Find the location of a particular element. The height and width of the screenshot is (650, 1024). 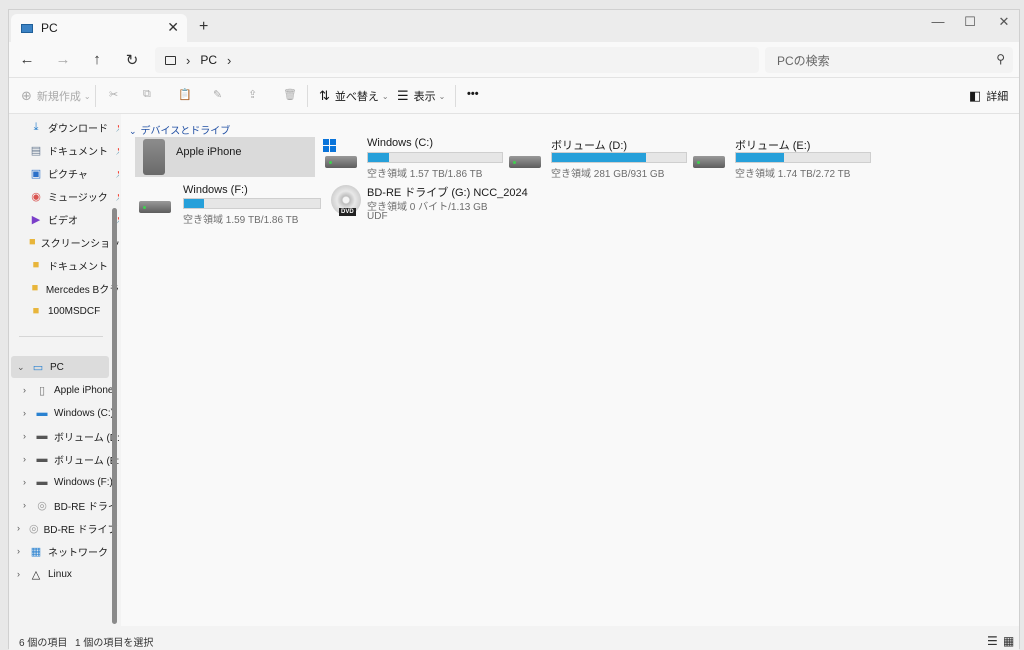

sidebar-item-mercedes: ■ Mercedes Bクラス is located at coordinates (74, 288).